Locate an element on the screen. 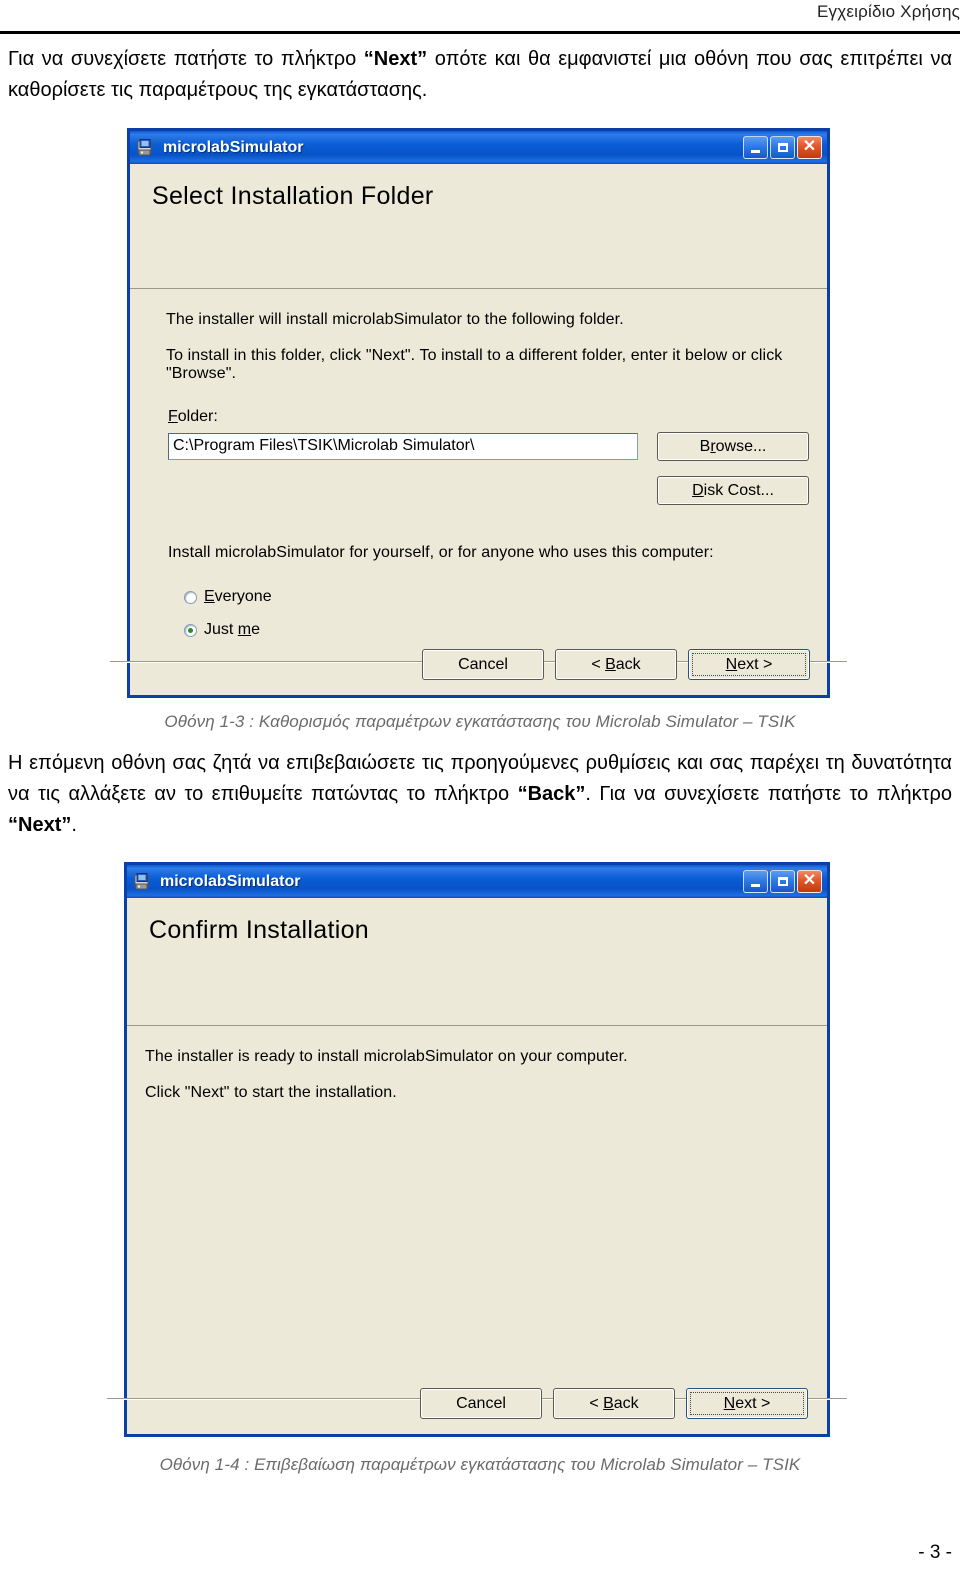 The height and width of the screenshot is (1582, 960). middle-text-part3: . is located at coordinates (74, 825).